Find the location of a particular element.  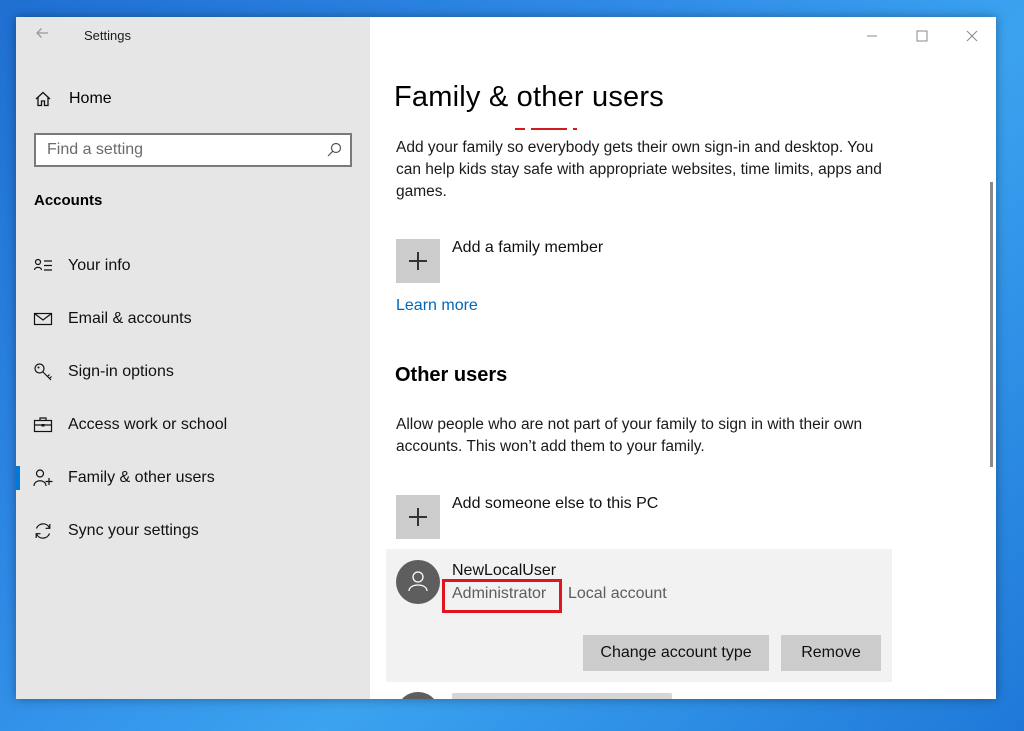

sidebar-item-label: Sign-in options is located at coordinates (121, 371).